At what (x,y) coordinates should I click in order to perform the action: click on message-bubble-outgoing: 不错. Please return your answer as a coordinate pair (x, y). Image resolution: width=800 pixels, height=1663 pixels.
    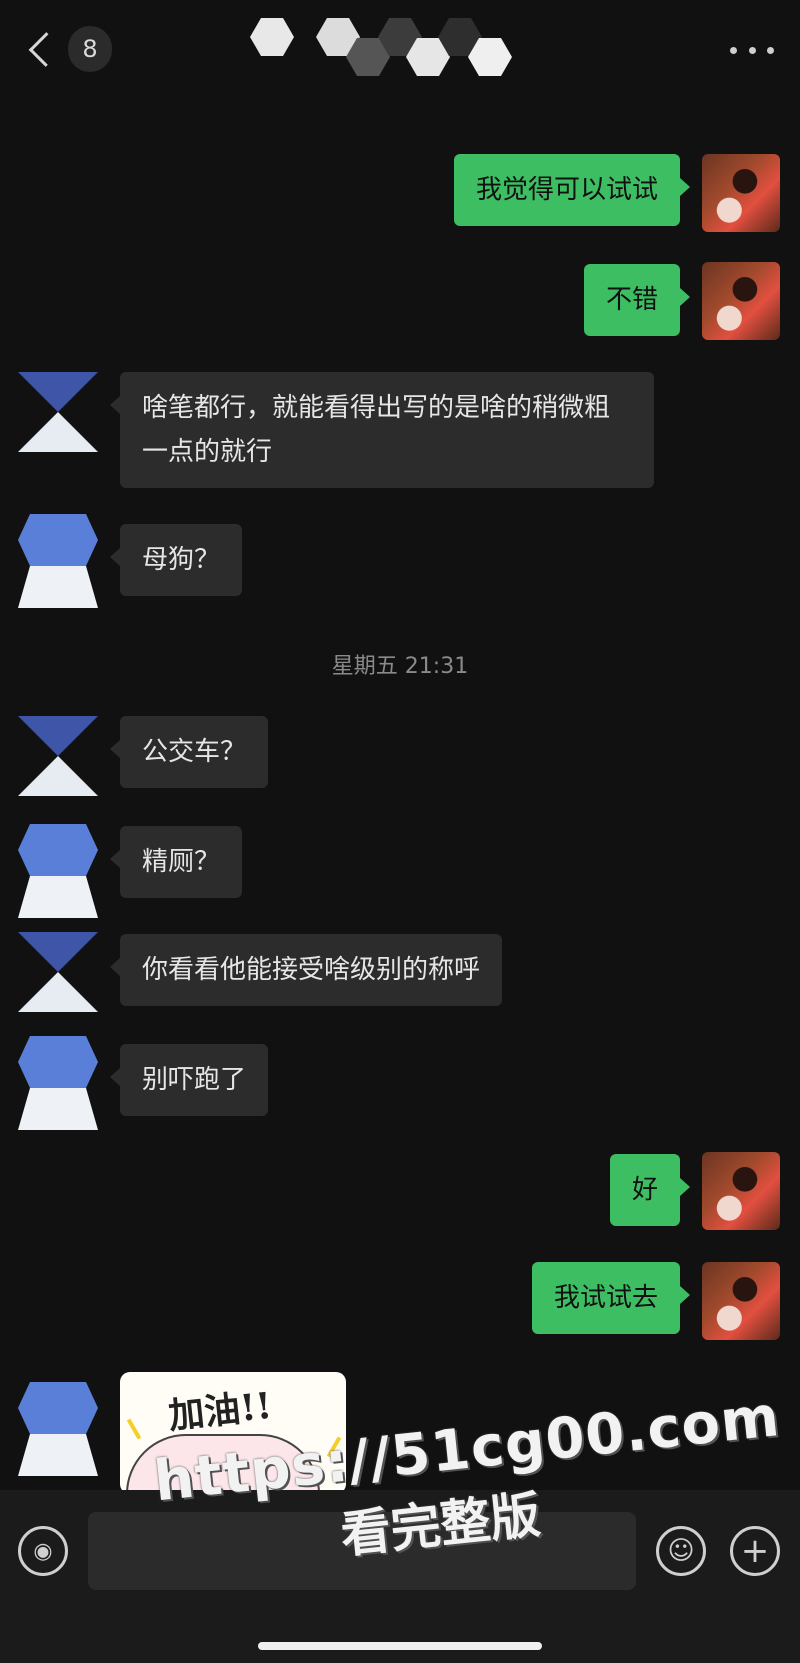
    Looking at the image, I should click on (637, 300).